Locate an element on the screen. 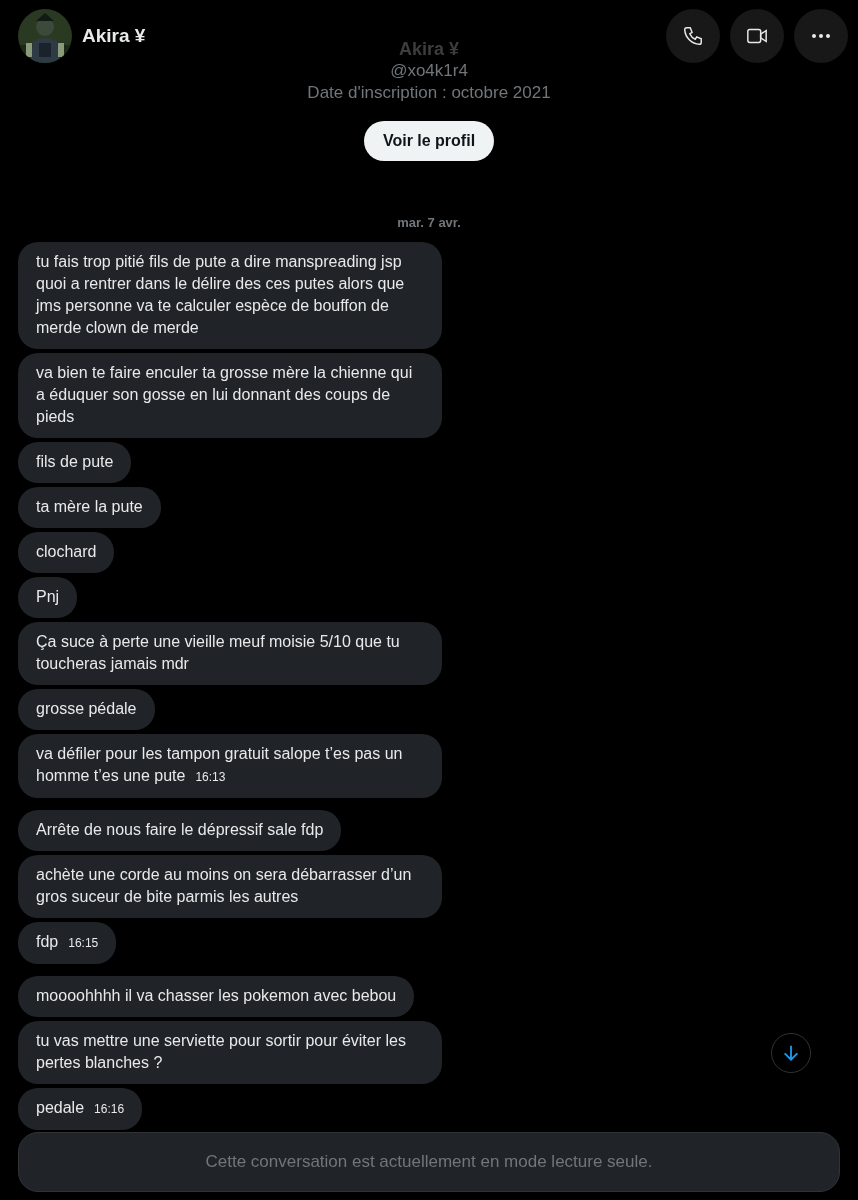 The image size is (858, 1200). profile-name: Akira ¥ is located at coordinates (428, 49).